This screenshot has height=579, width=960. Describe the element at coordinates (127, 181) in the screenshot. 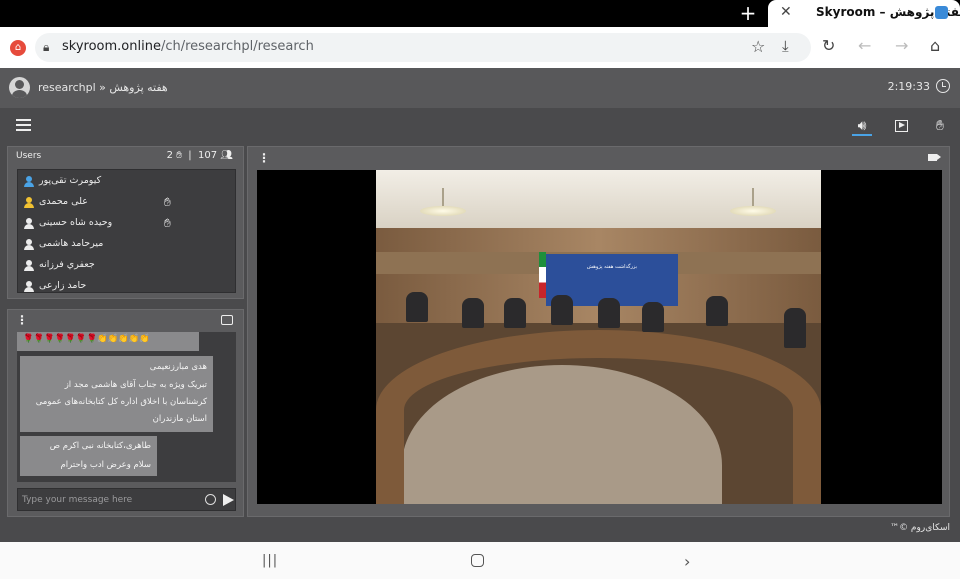

I see `user-row: کیومرث تقی‌پور` at that location.